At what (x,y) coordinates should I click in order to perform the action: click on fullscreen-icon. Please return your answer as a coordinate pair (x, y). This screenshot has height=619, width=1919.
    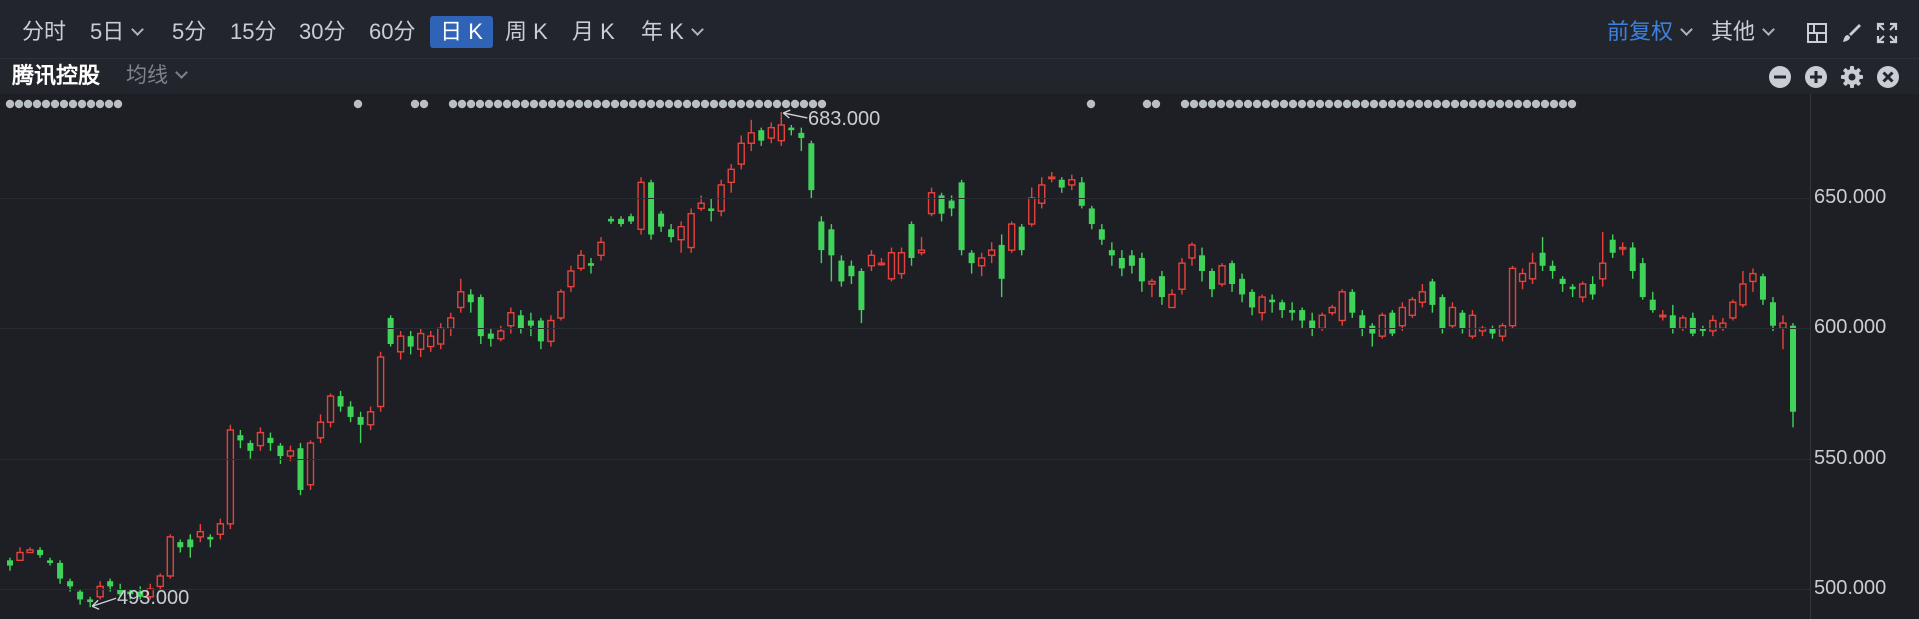
    Looking at the image, I should click on (1887, 33).